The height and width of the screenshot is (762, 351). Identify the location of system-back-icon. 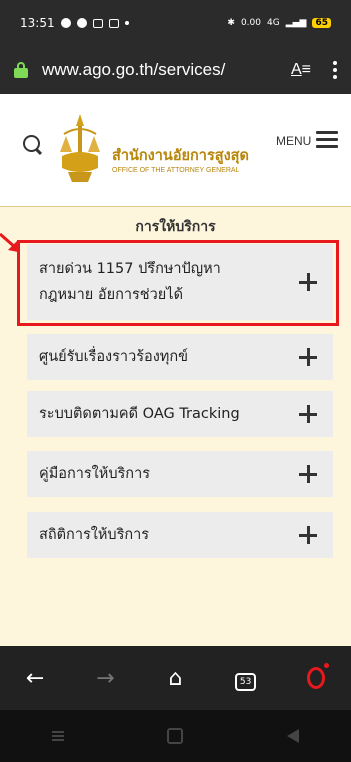
(293, 736).